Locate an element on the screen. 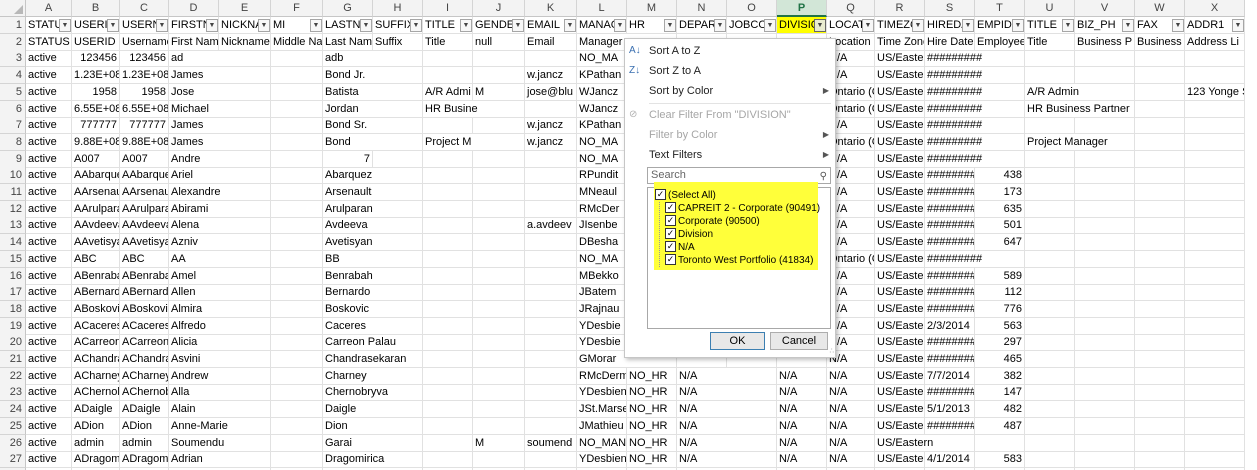 The image size is (1257, 470). column-header-n: N is located at coordinates (702, 8).